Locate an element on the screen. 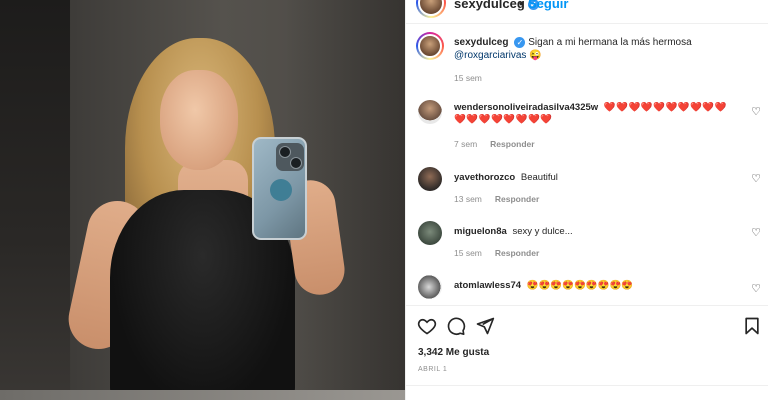  verified-badge-icon: ✓ is located at coordinates (520, 42).